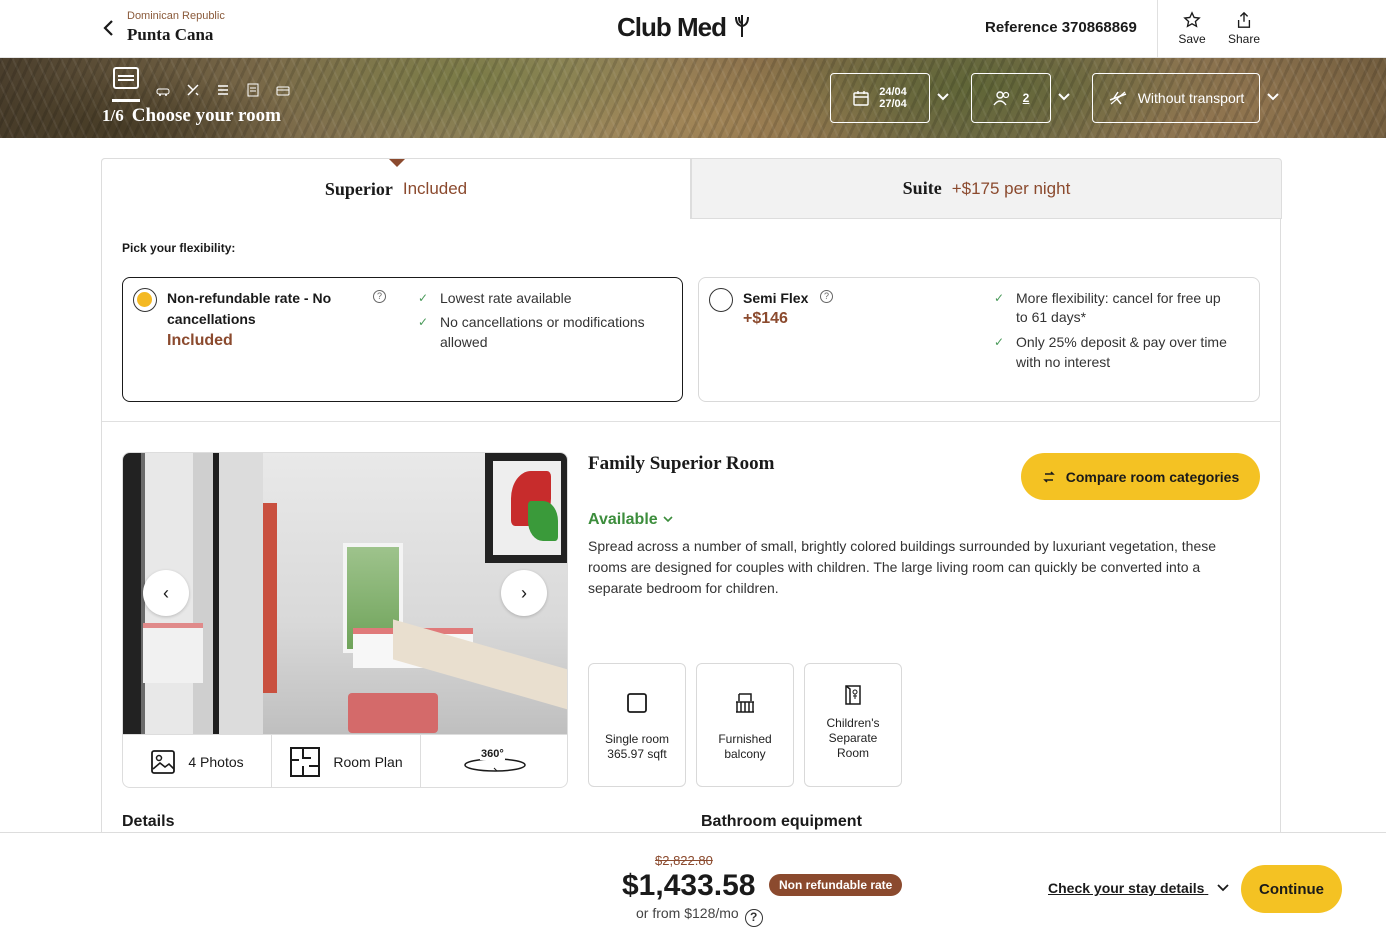  What do you see at coordinates (145, 300) in the screenshot?
I see `rate-radio-selected` at bounding box center [145, 300].